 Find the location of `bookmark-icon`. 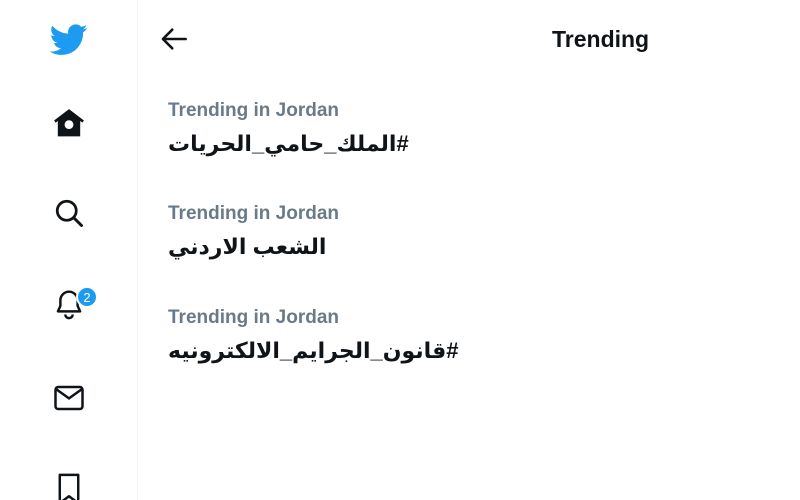

bookmark-icon is located at coordinates (69, 486).